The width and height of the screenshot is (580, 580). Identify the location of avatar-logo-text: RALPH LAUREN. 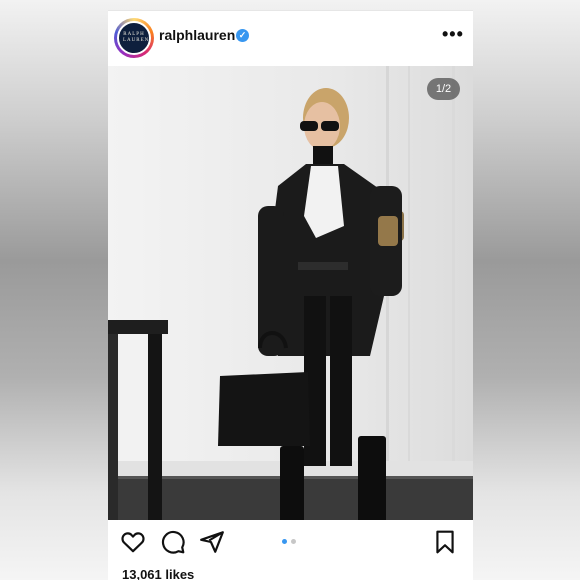
(136, 37).